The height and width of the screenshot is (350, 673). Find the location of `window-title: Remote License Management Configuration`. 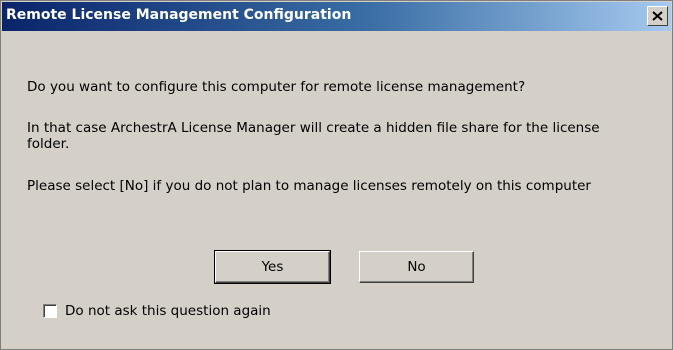

window-title: Remote License Management Configuration is located at coordinates (179, 15).